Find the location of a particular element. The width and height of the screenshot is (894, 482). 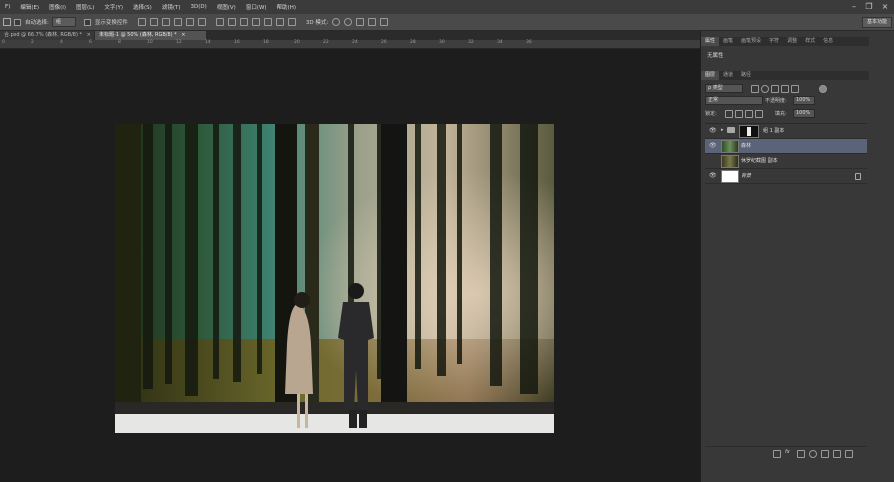

fill-input: 100% is located at coordinates (804, 113).